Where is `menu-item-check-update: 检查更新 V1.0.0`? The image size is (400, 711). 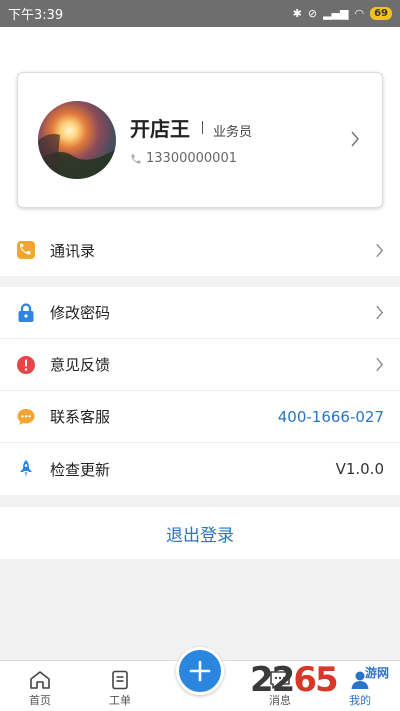 menu-item-check-update: 检查更新 V1.0.0 is located at coordinates (200, 469).